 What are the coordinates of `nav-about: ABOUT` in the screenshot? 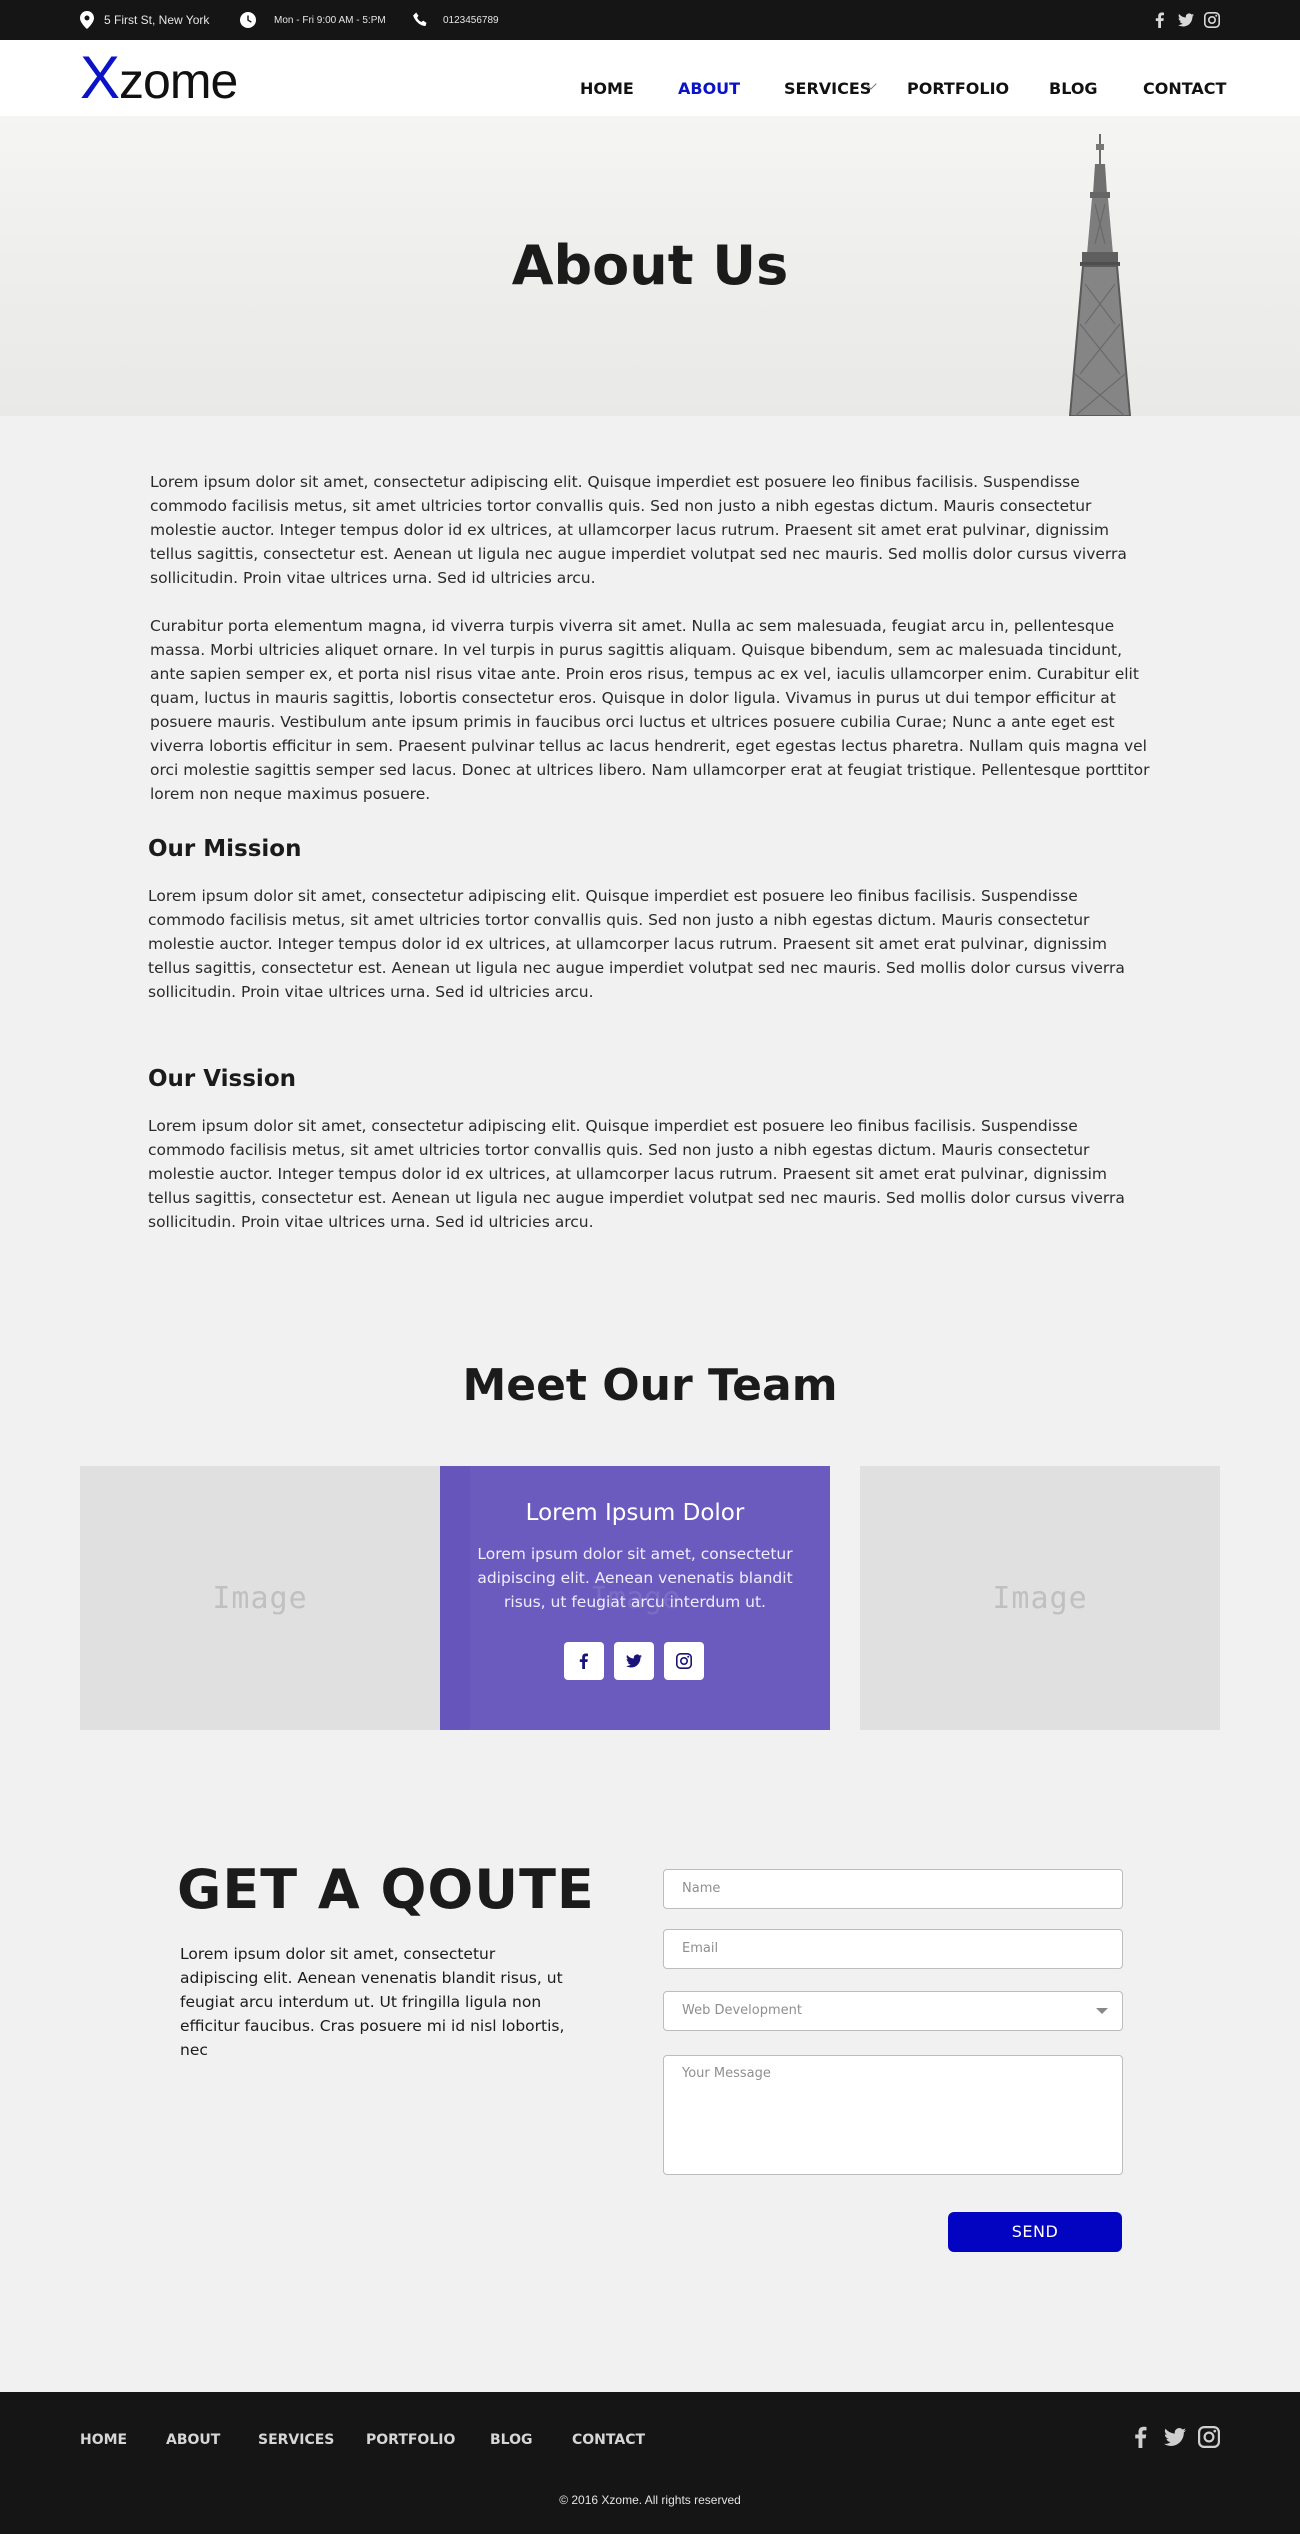 It's located at (709, 78).